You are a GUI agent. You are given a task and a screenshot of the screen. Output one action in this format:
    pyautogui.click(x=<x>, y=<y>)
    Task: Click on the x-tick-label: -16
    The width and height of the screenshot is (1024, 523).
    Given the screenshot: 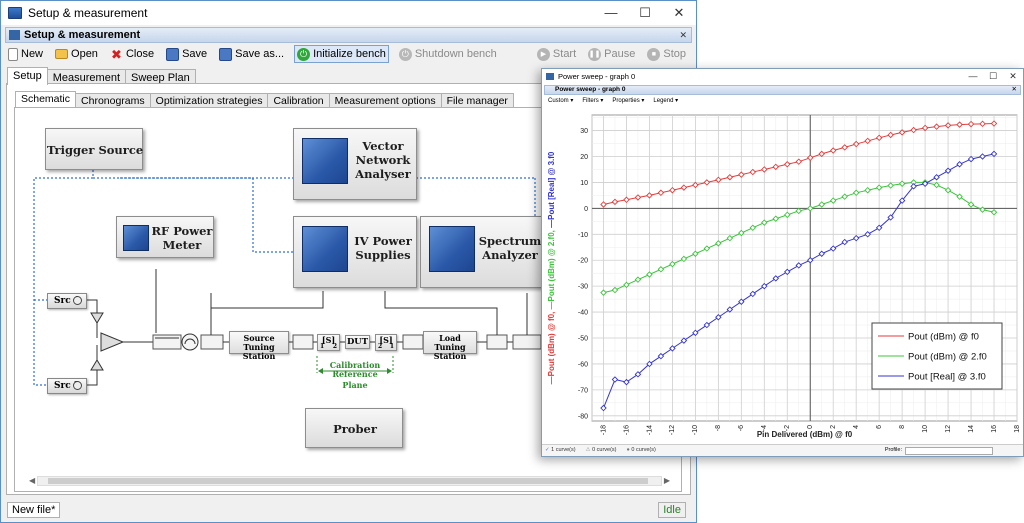 What is the action you would take?
    pyautogui.click(x=626, y=430)
    